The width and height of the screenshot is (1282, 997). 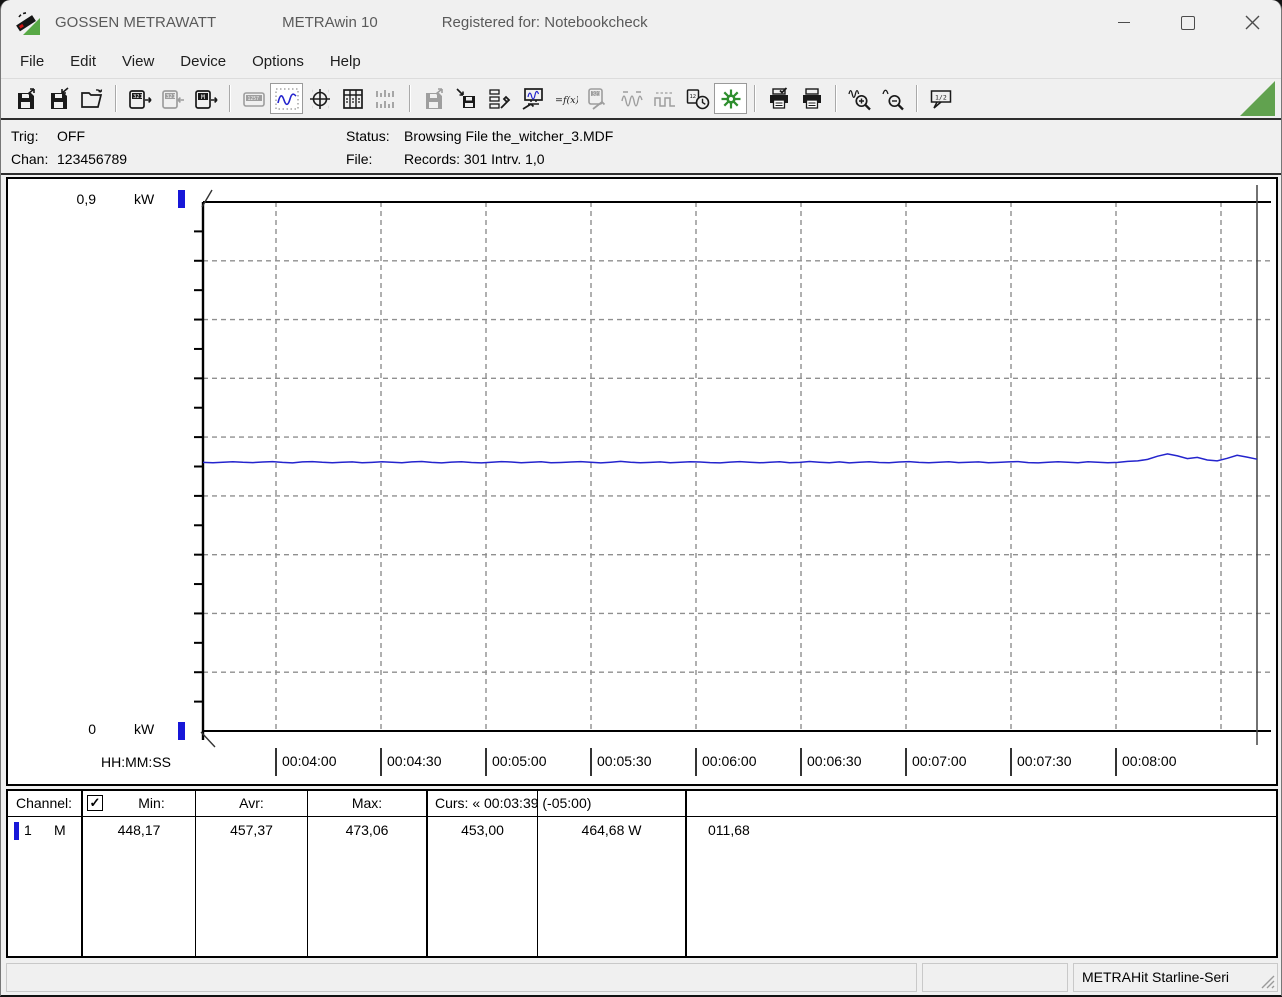 I want to click on zoom-out-wave-icon, so click(x=892, y=99).